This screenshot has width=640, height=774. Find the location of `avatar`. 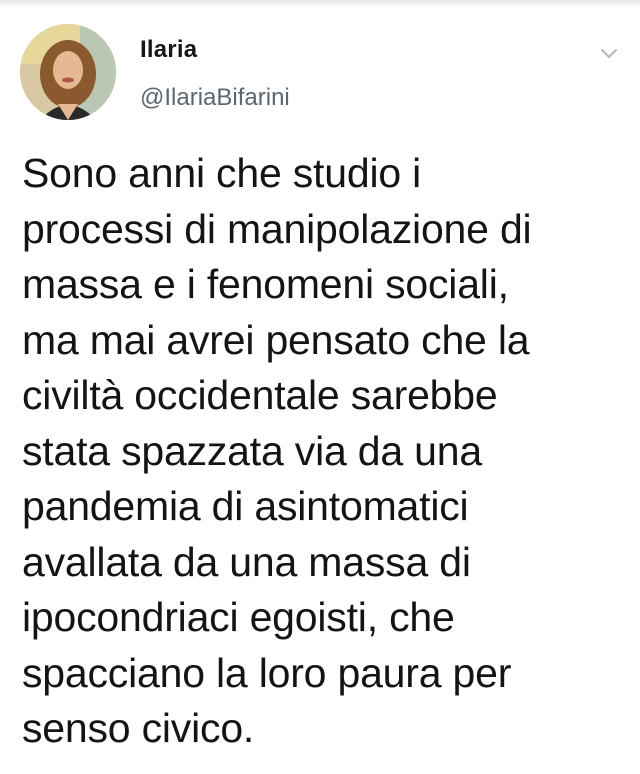

avatar is located at coordinates (68, 72).